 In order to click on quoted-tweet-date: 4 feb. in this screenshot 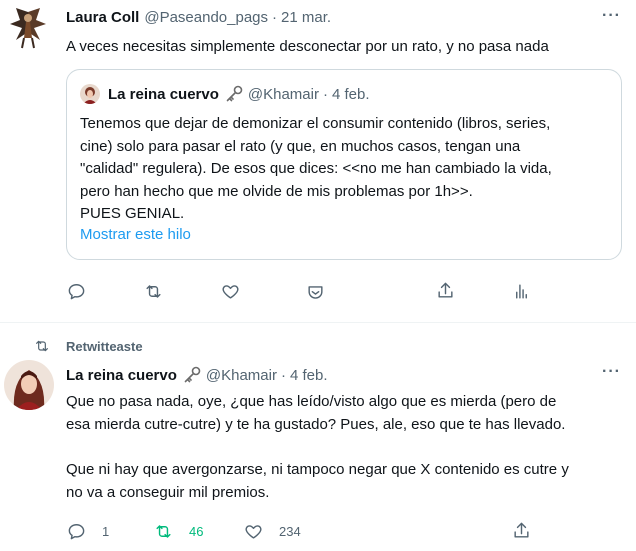, I will do `click(350, 94)`.